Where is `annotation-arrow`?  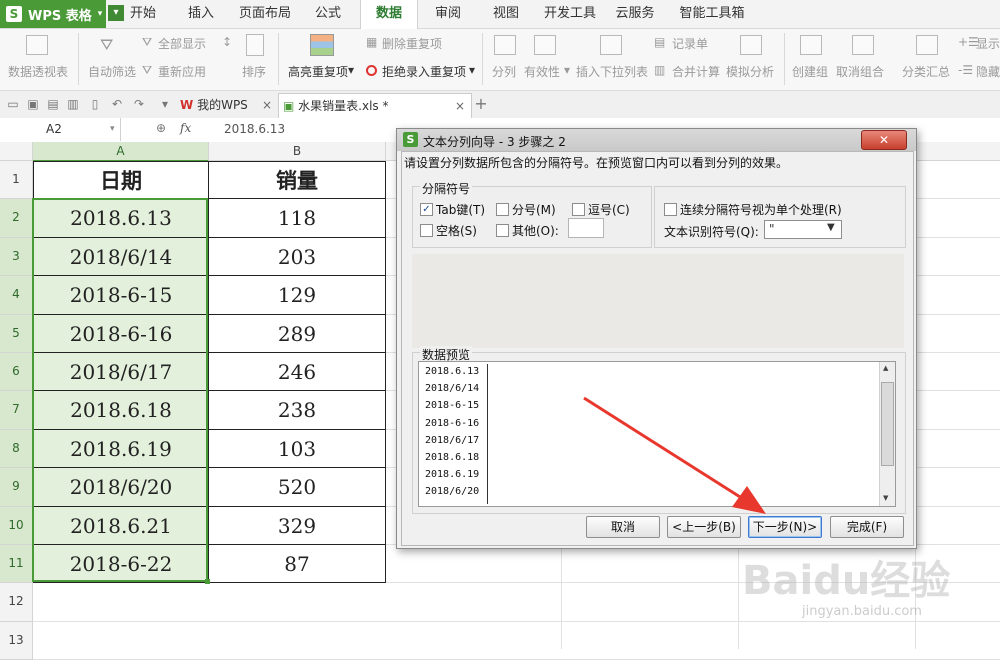 annotation-arrow is located at coordinates (674, 455).